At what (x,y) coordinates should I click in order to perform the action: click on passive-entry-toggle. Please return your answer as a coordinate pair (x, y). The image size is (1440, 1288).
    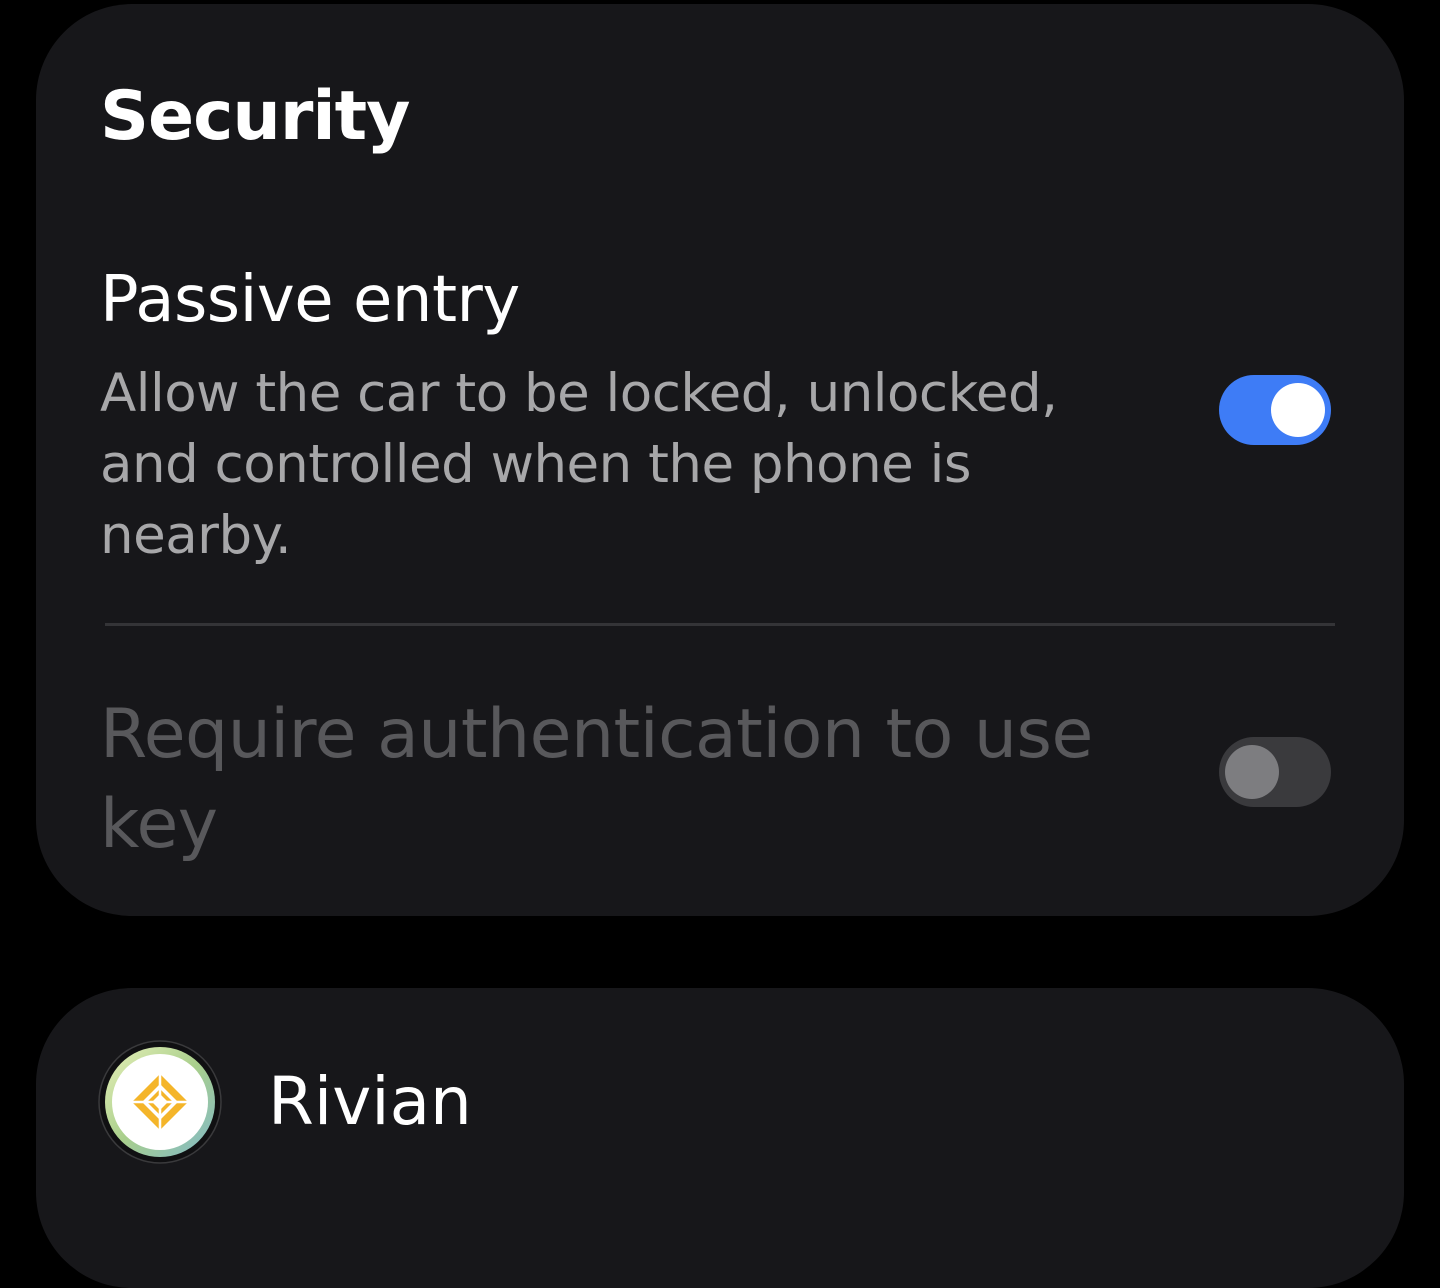
    Looking at the image, I should click on (1275, 410).